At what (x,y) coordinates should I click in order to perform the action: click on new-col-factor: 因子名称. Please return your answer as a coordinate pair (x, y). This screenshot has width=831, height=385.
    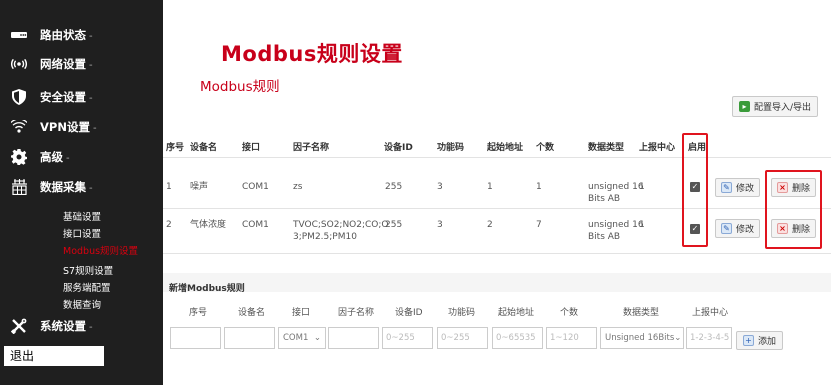
    Looking at the image, I should click on (356, 313).